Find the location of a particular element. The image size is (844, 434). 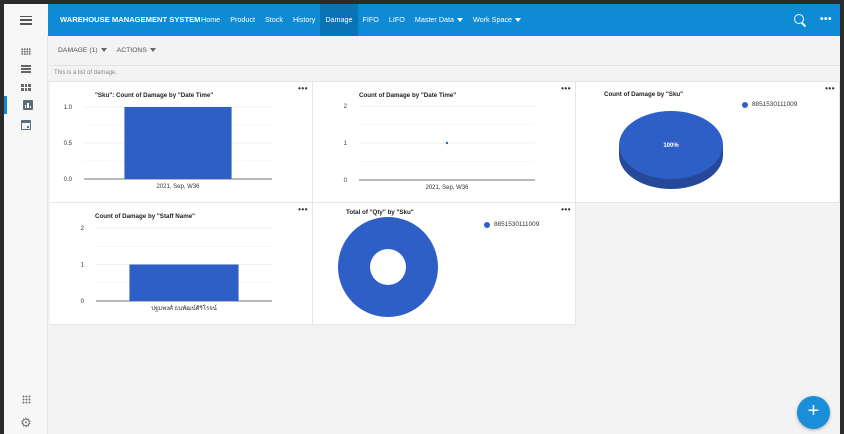

page-description: This is a list of damage. is located at coordinates (86, 73).